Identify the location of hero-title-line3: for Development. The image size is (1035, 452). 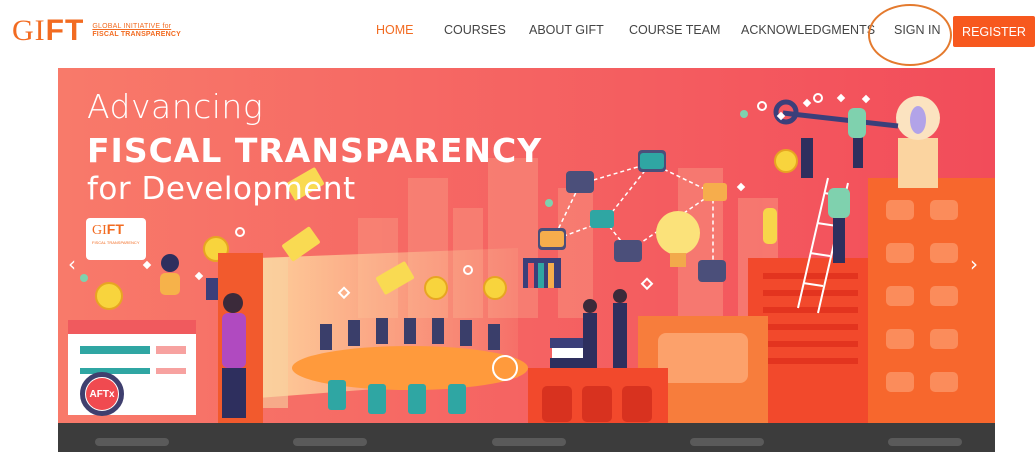
(221, 189).